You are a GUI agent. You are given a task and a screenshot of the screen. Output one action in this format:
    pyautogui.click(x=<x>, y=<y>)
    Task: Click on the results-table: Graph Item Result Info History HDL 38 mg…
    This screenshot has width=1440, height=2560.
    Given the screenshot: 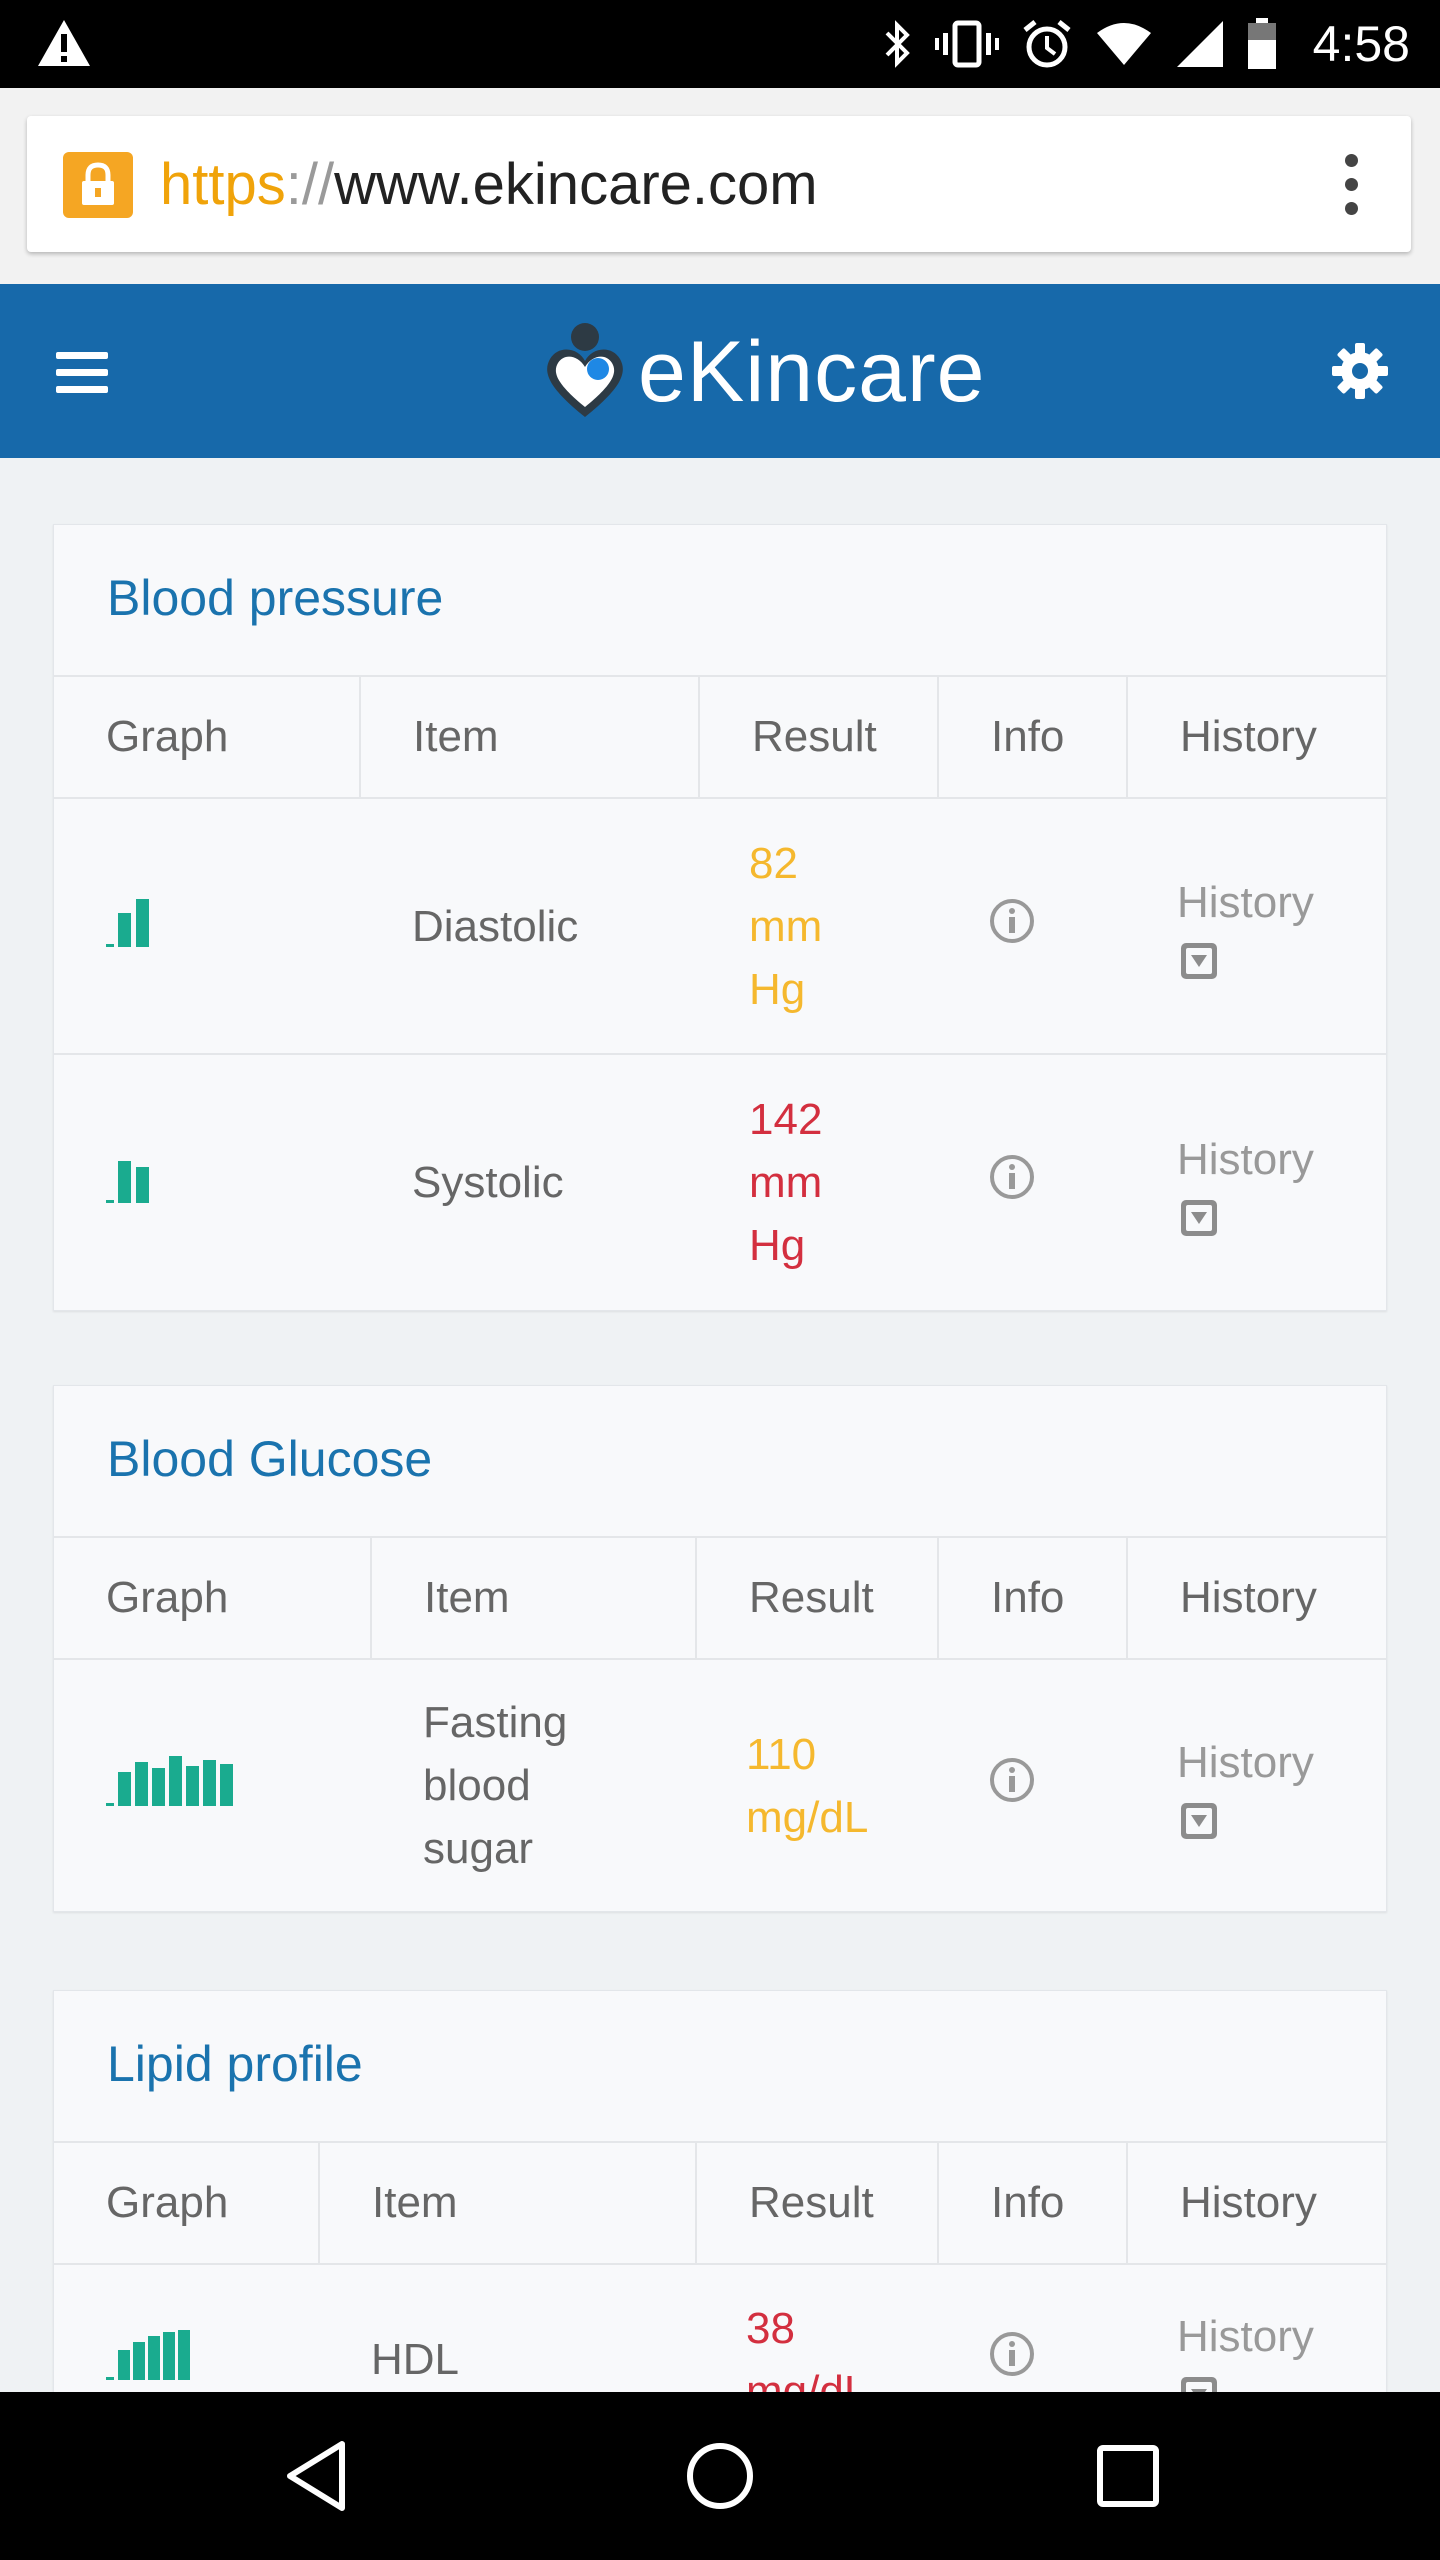 What is the action you would take?
    pyautogui.click(x=720, y=2277)
    